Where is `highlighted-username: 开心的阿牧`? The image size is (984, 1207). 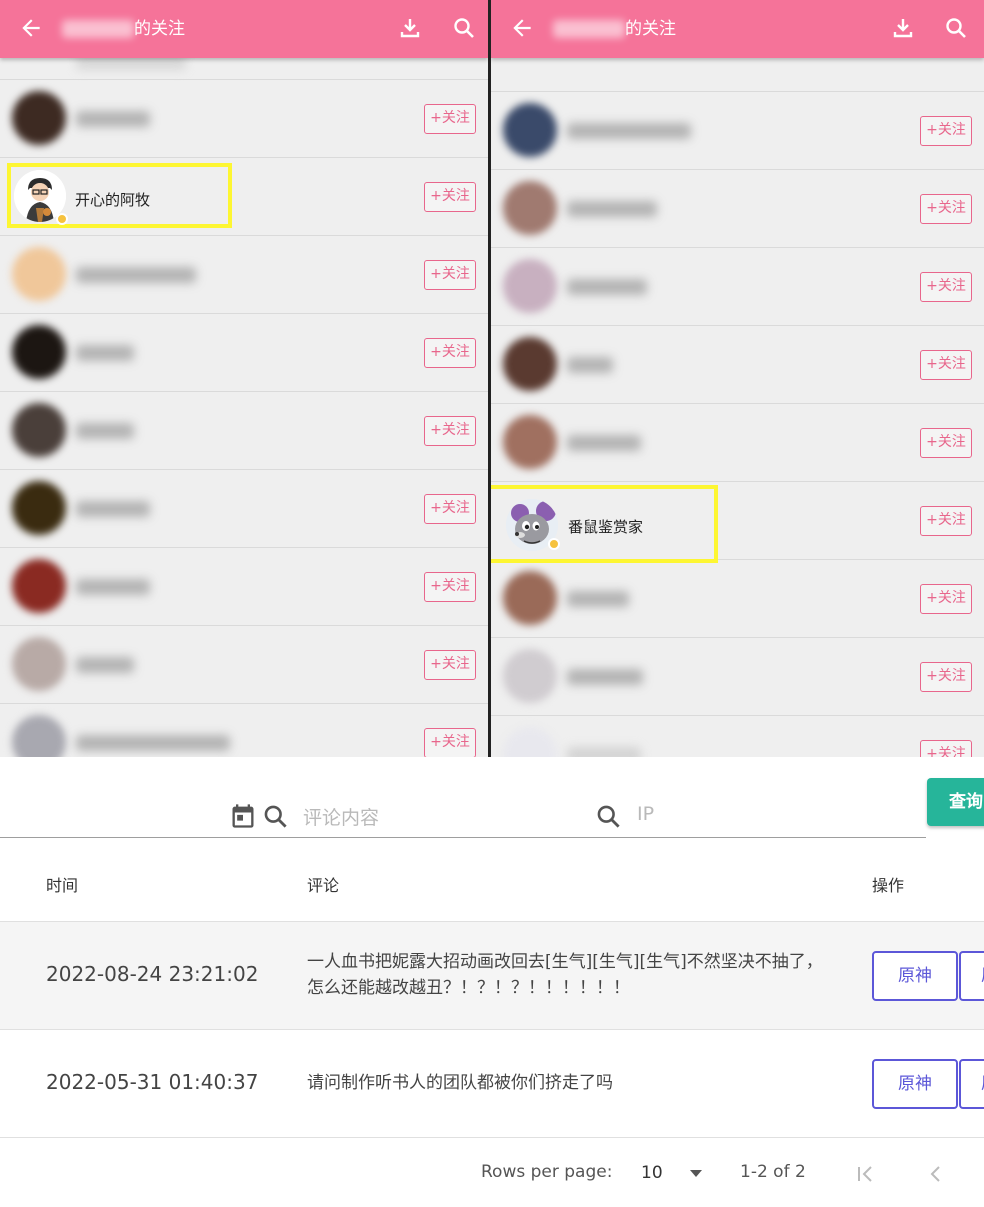
highlighted-username: 开心的阿牧 is located at coordinates (112, 199).